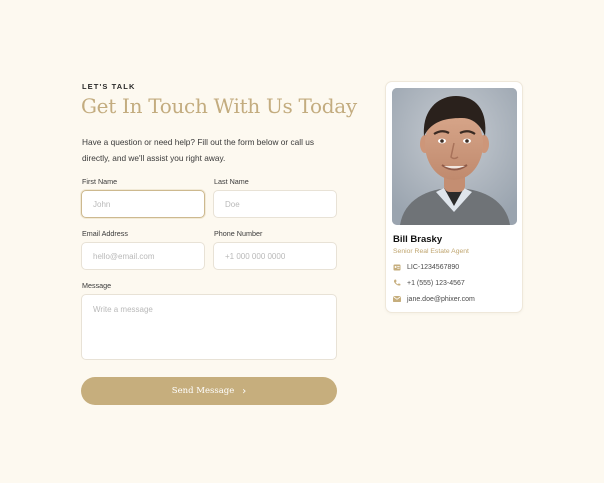 The width and height of the screenshot is (604, 483). I want to click on message-textarea: Write a message, so click(209, 327).